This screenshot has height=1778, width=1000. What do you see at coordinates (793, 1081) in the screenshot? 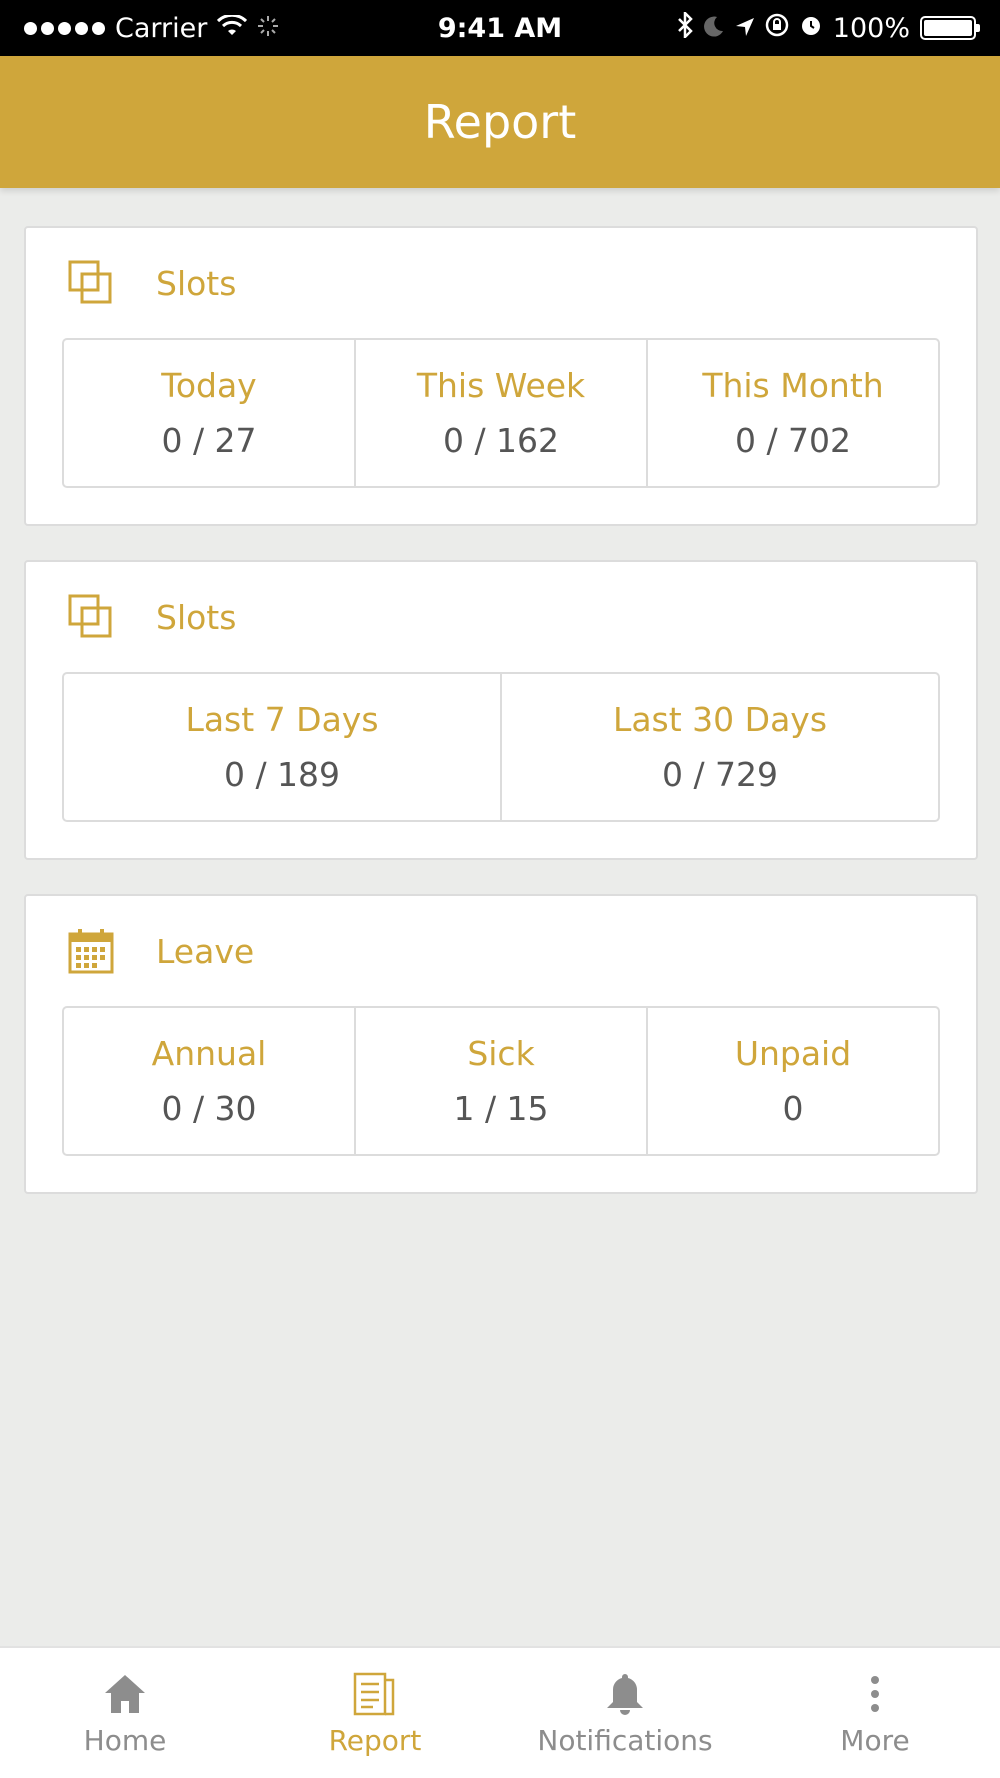
I see `stat-unpaid: Unpaid 0` at bounding box center [793, 1081].